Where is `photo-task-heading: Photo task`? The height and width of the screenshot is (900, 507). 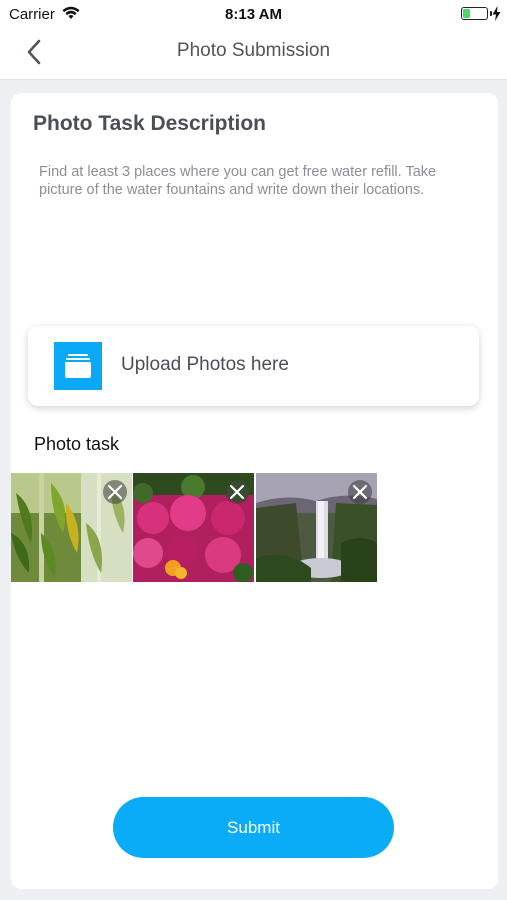
photo-task-heading: Photo task is located at coordinates (77, 444).